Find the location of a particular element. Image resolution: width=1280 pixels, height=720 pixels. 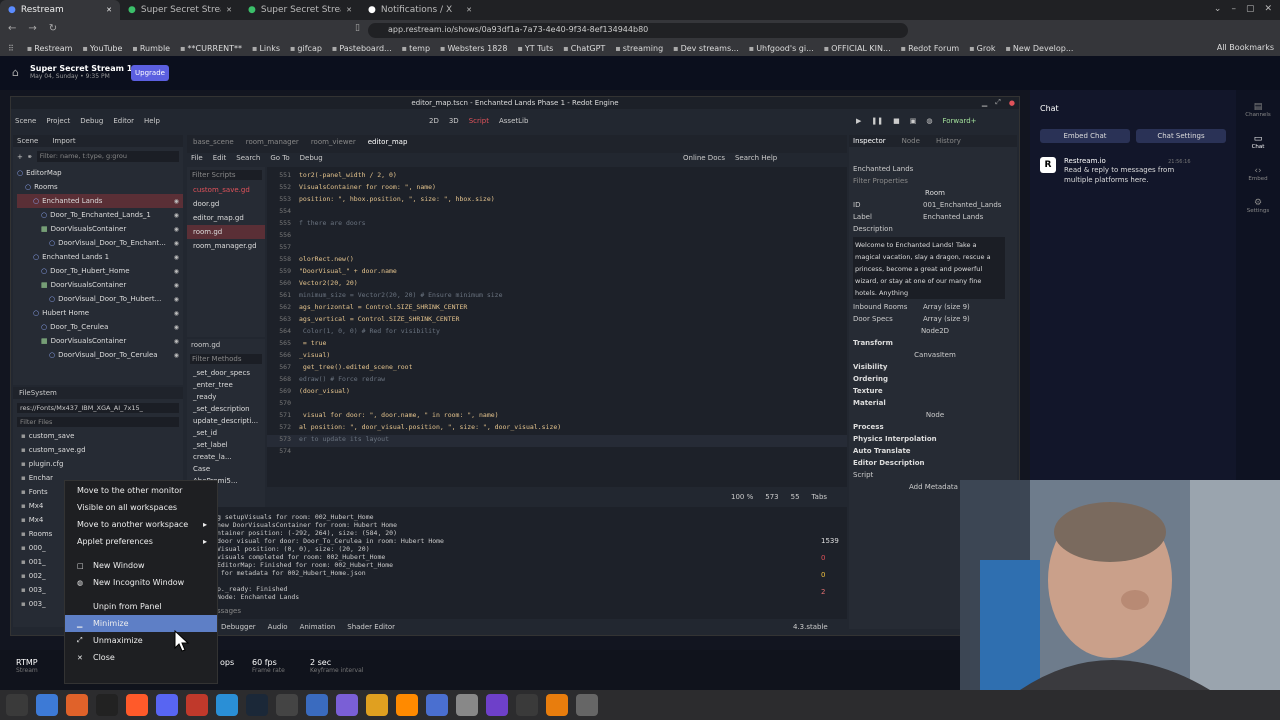

chat-settings-button: Chat Settings is located at coordinates (1181, 136).